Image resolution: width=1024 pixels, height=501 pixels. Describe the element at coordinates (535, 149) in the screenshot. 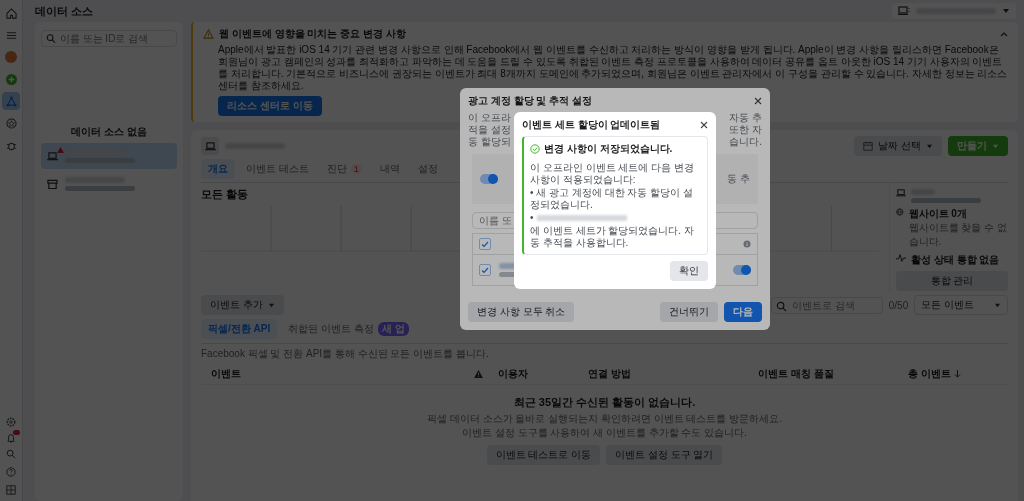

I see `check-circle-icon` at that location.